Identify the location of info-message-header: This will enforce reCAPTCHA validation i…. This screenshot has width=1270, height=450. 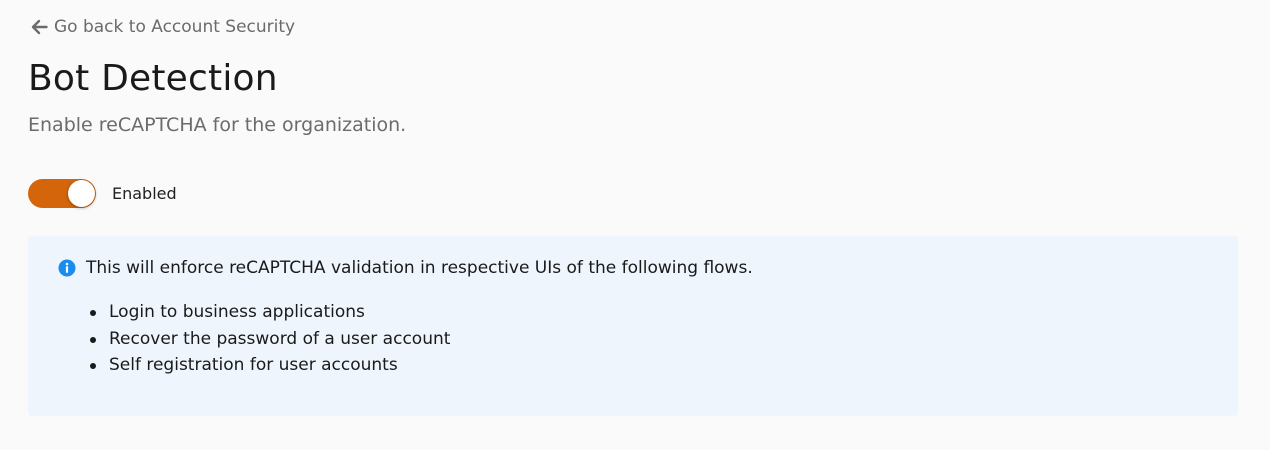
(405, 268).